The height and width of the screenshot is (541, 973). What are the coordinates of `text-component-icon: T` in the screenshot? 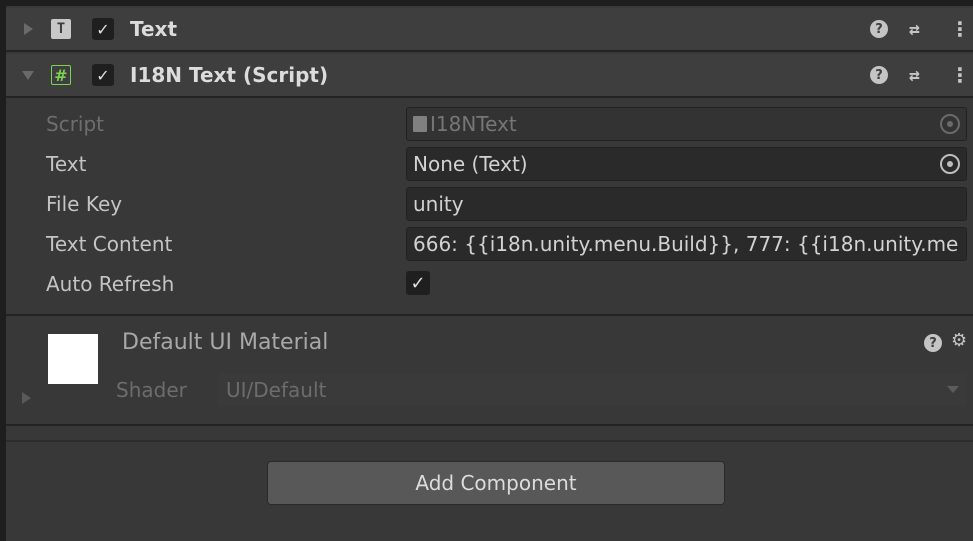 It's located at (61, 29).